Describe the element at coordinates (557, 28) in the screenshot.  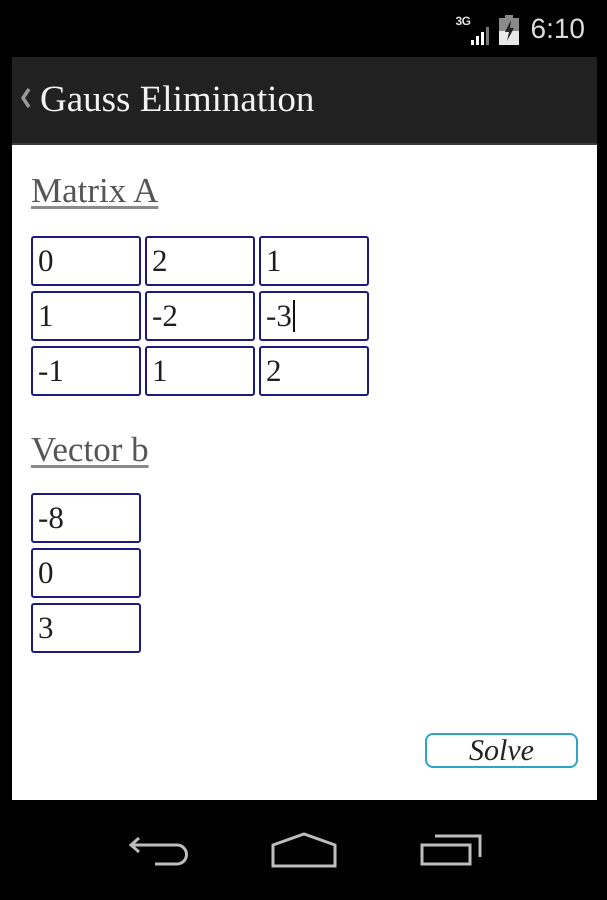
I see `clock-time: 6:10` at that location.